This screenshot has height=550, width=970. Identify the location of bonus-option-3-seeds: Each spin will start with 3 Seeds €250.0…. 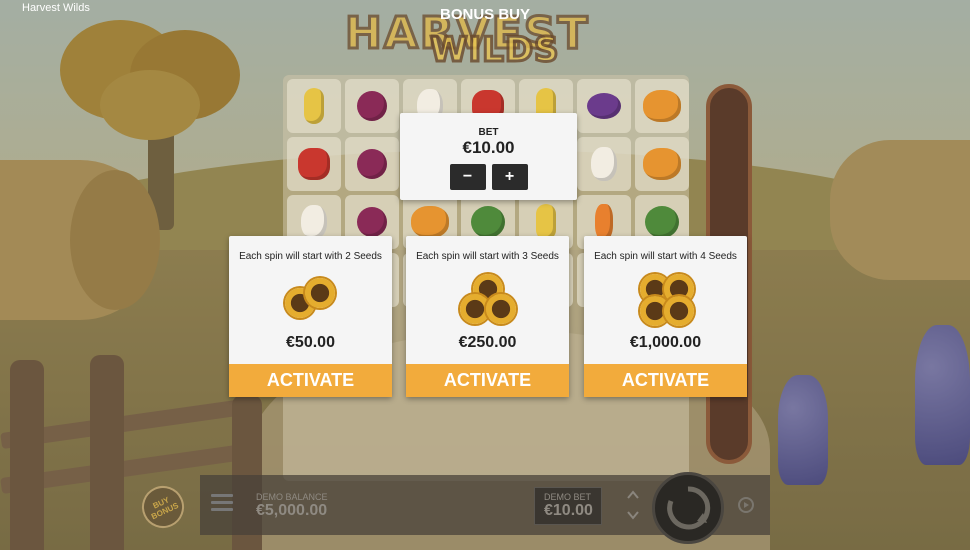
(487, 316).